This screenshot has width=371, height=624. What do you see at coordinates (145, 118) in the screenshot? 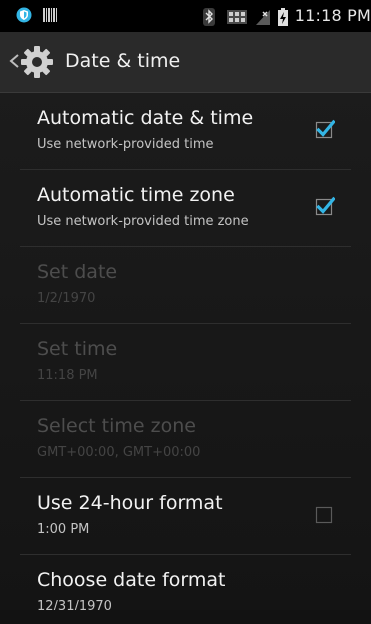
I see `pref-title: Automatic date & time` at bounding box center [145, 118].